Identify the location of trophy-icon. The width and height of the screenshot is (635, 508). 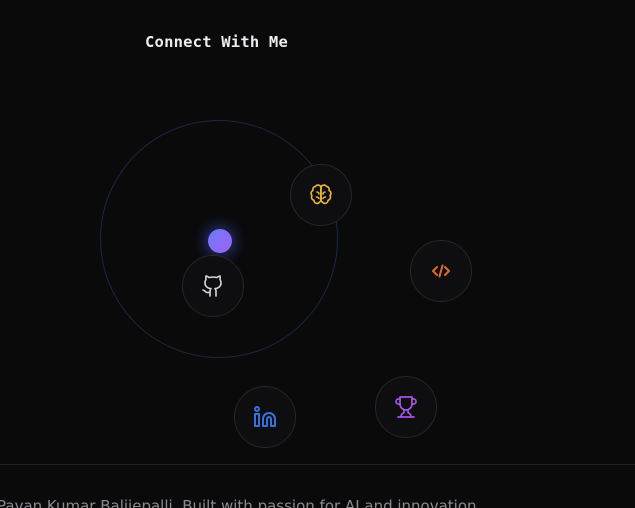
(406, 407).